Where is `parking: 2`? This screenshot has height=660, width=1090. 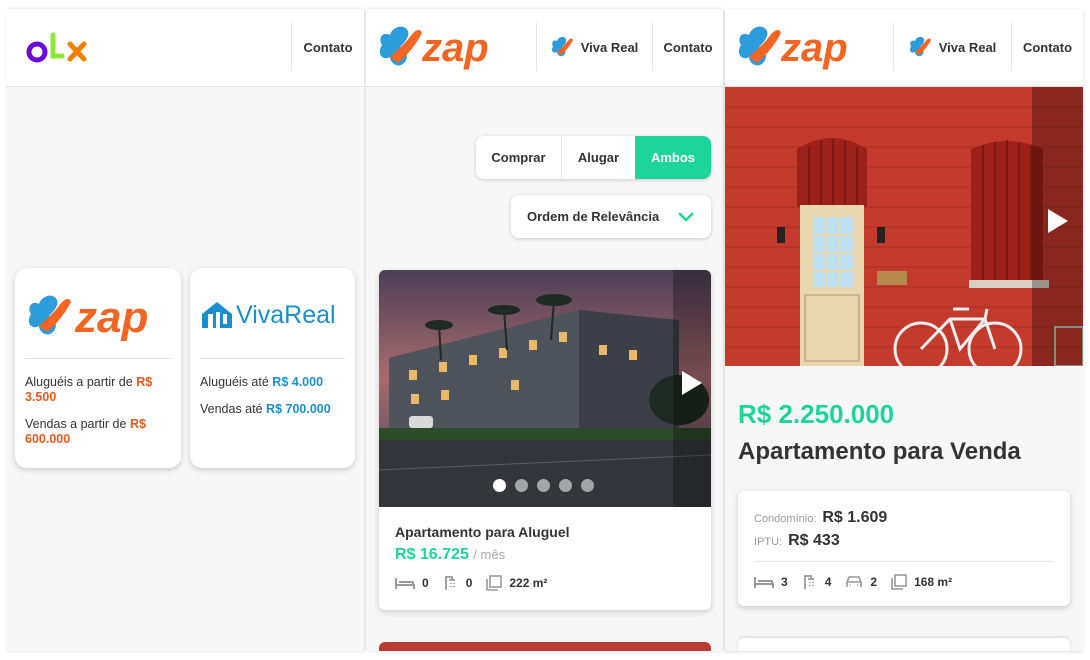
parking: 2 is located at coordinates (861, 582).